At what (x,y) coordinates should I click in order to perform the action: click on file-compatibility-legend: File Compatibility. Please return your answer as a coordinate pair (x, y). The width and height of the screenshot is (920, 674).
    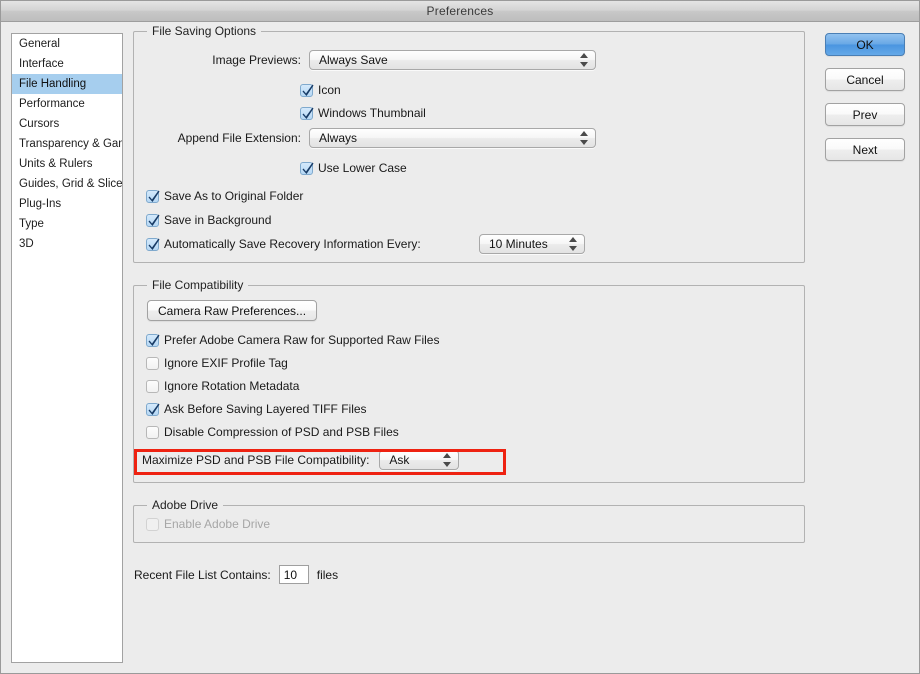
    Looking at the image, I should click on (198, 285).